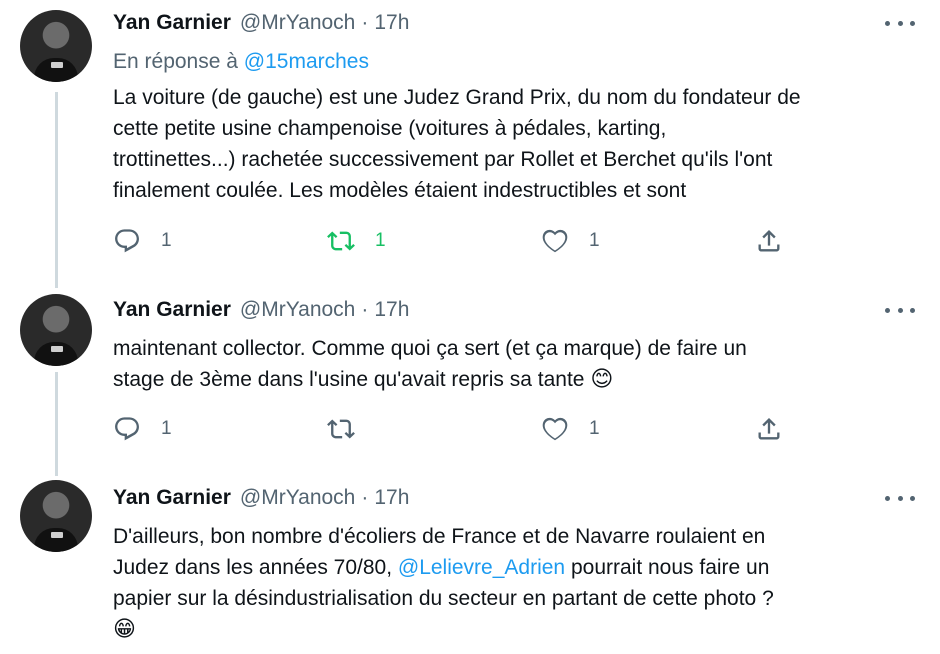  What do you see at coordinates (481, 567) in the screenshot?
I see `mention-link: @Lelievre_Adrien` at bounding box center [481, 567].